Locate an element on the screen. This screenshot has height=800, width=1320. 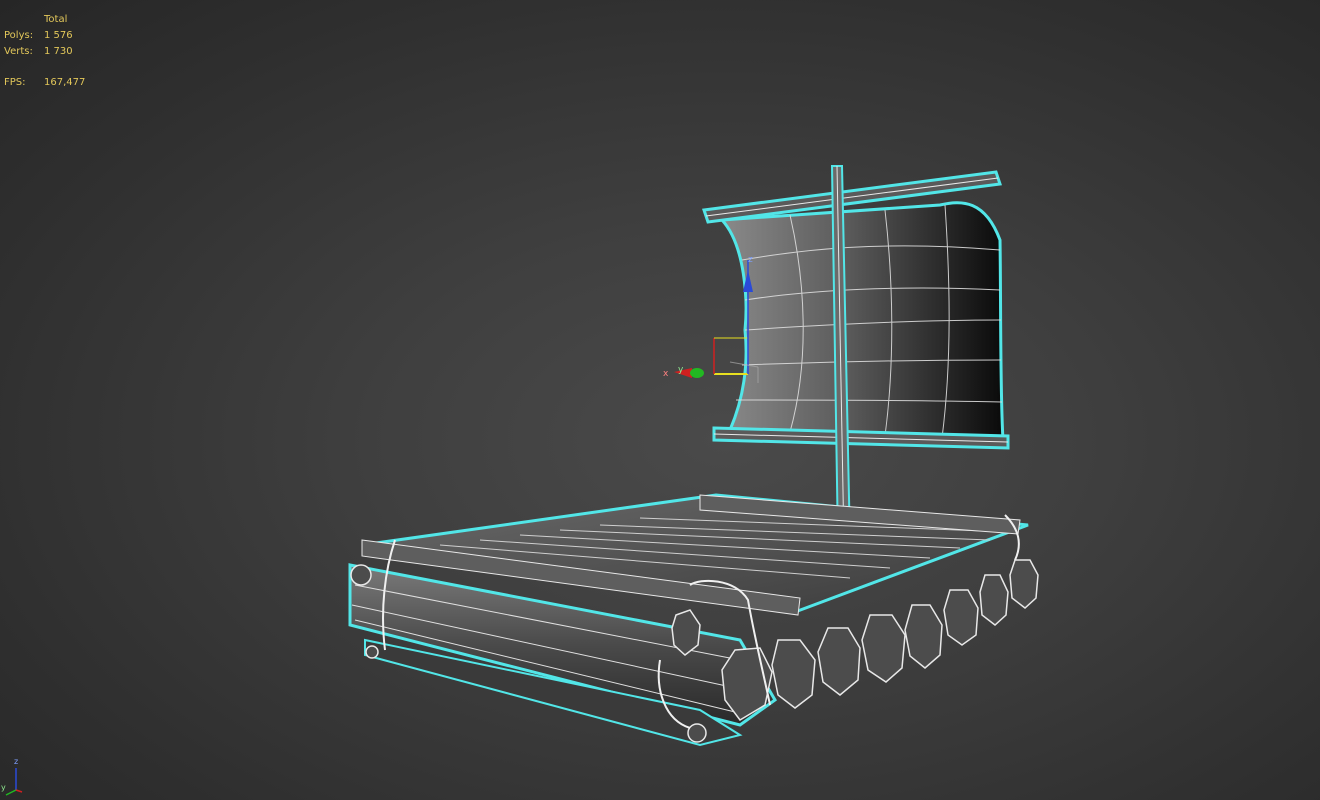
gizmo-y-label: y is located at coordinates (681, 370).